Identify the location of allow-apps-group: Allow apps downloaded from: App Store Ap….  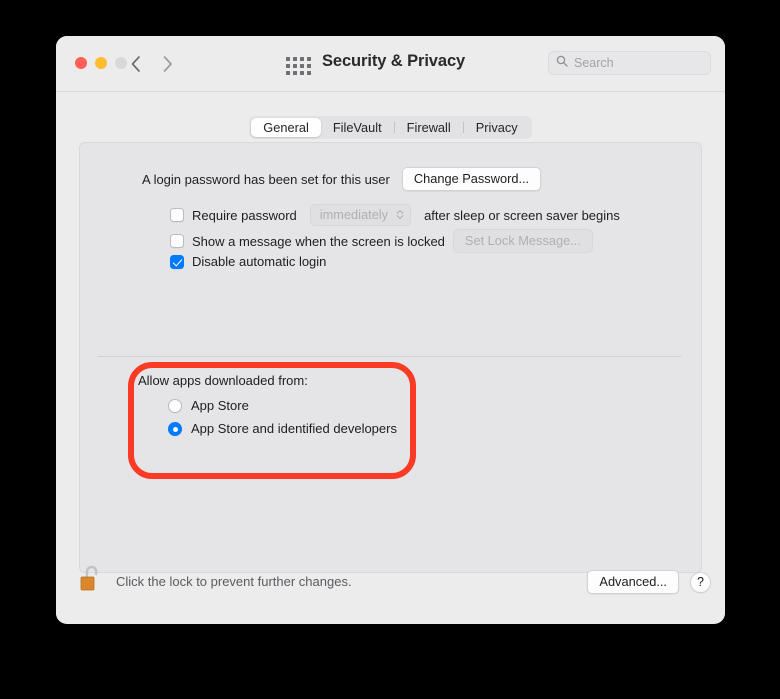
(267, 408).